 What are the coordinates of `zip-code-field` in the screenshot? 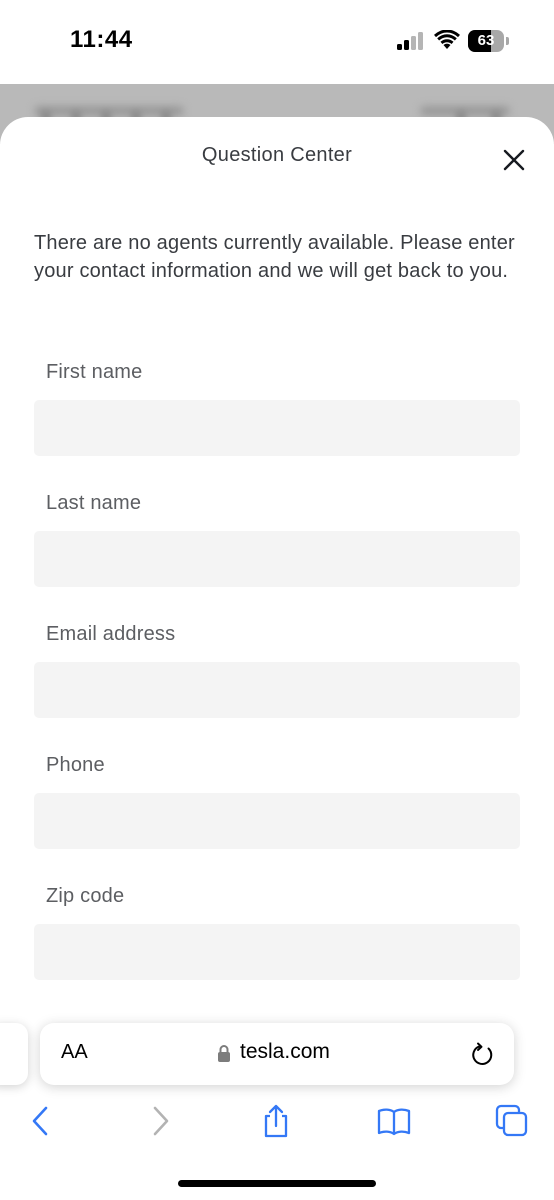 It's located at (277, 952).